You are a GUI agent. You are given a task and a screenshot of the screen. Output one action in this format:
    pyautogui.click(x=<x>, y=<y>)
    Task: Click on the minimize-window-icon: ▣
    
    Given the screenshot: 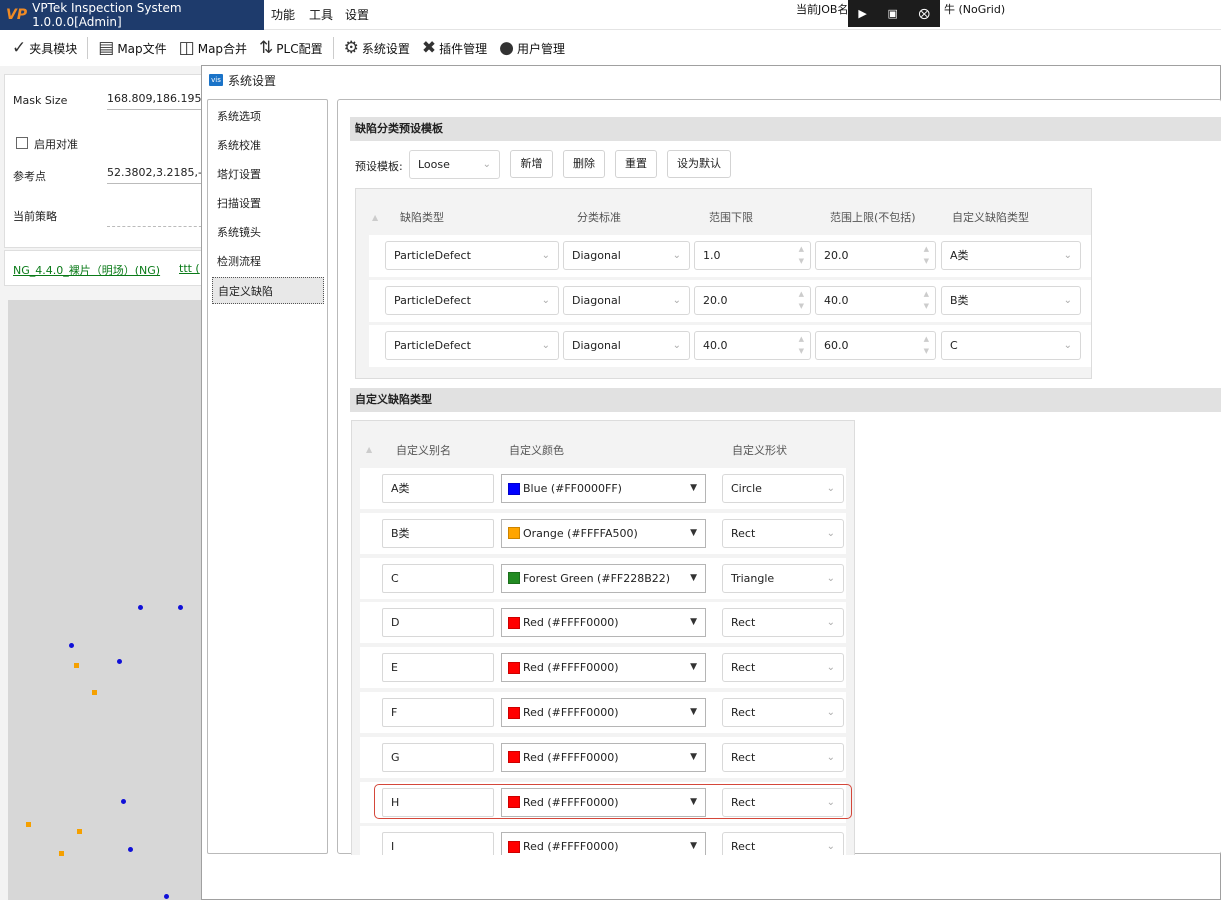 What is the action you would take?
    pyautogui.click(x=893, y=13)
    